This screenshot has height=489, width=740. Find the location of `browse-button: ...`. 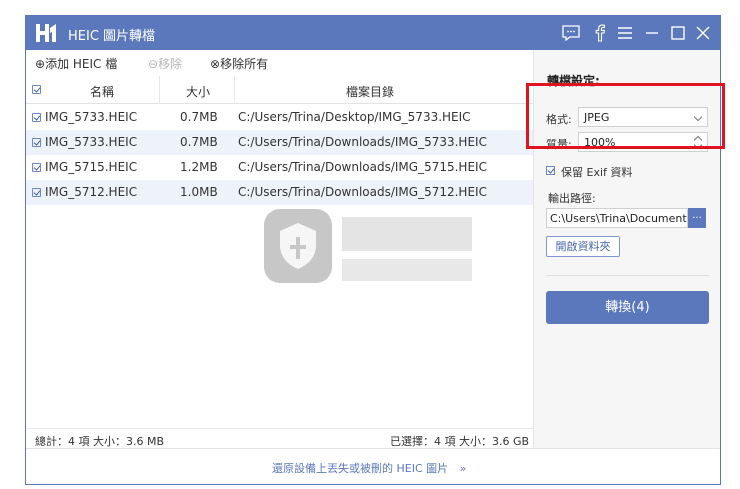

browse-button: ... is located at coordinates (697, 218).